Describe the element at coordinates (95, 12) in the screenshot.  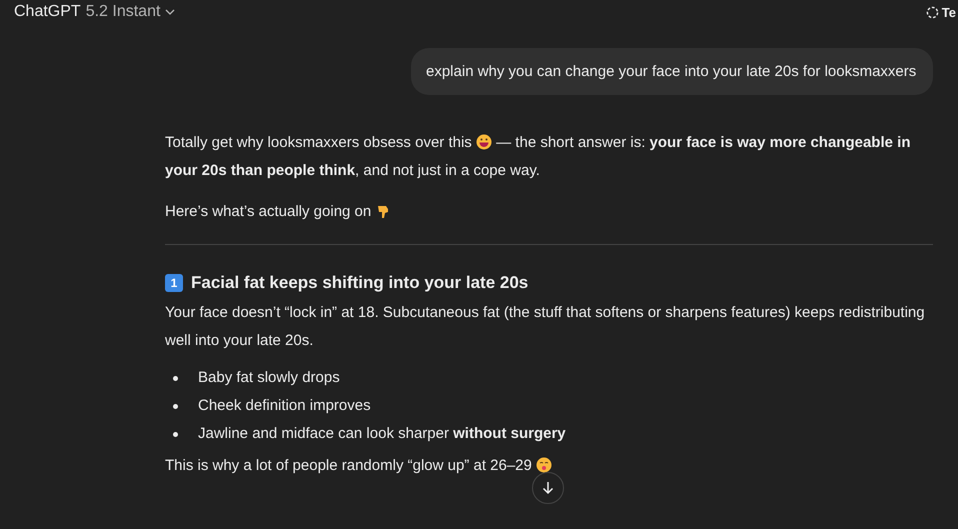
I see `model-selector: ChatGPT 5.2 Instant` at that location.